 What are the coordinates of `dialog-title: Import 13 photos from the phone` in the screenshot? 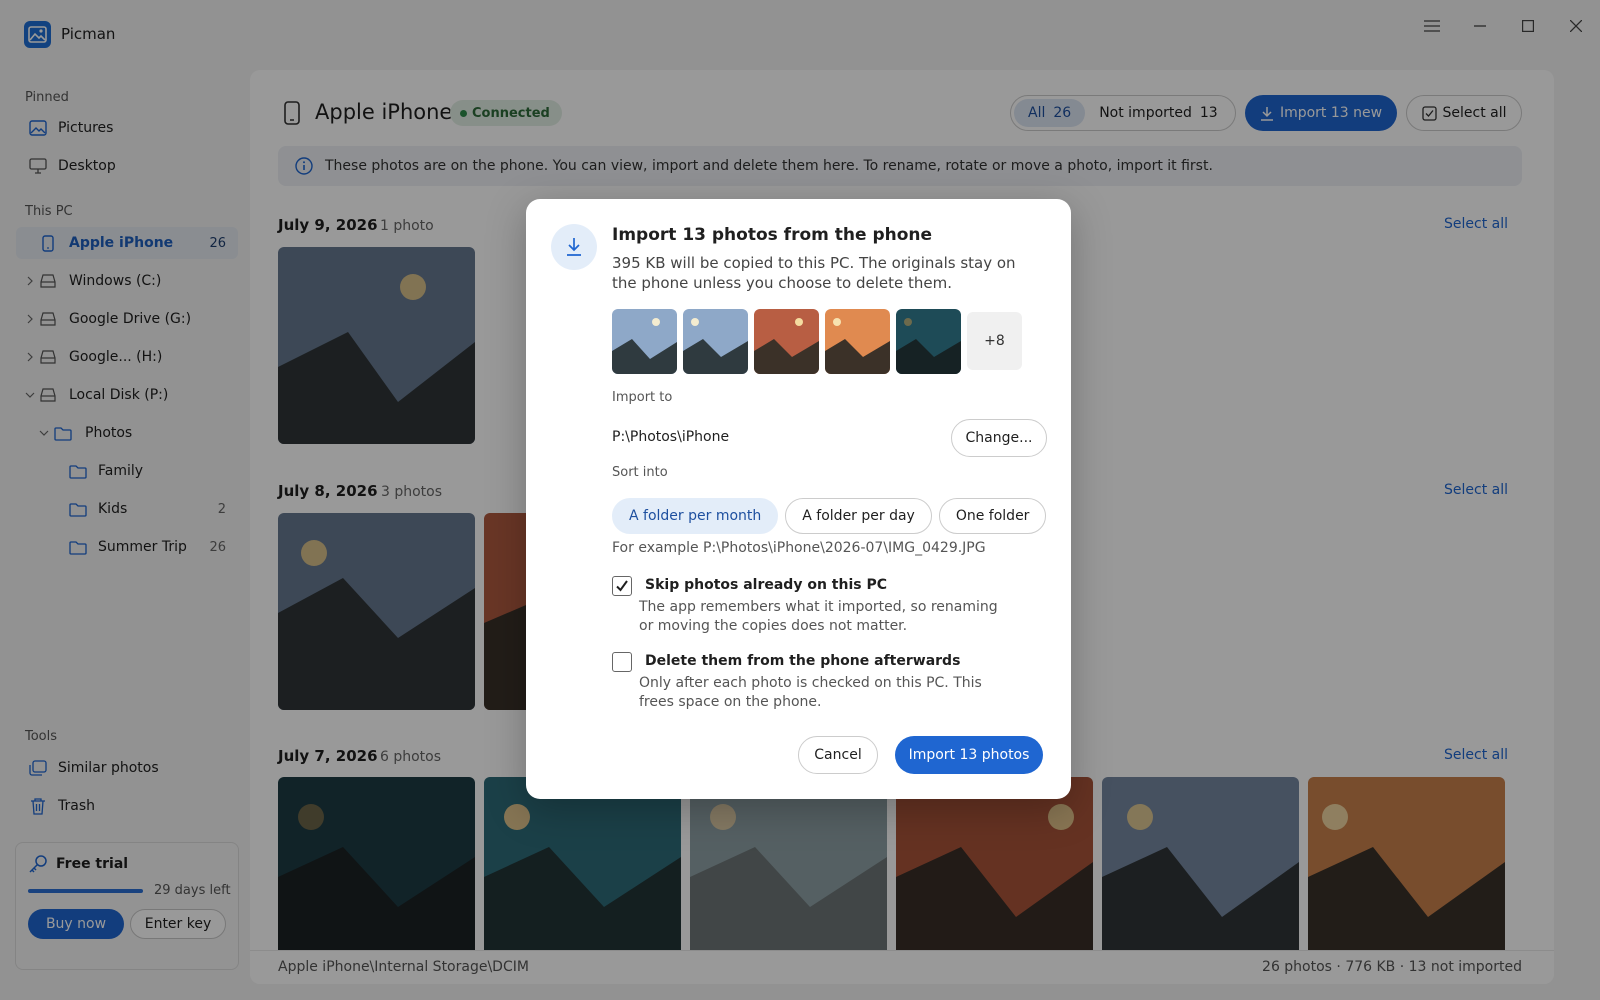 It's located at (772, 235).